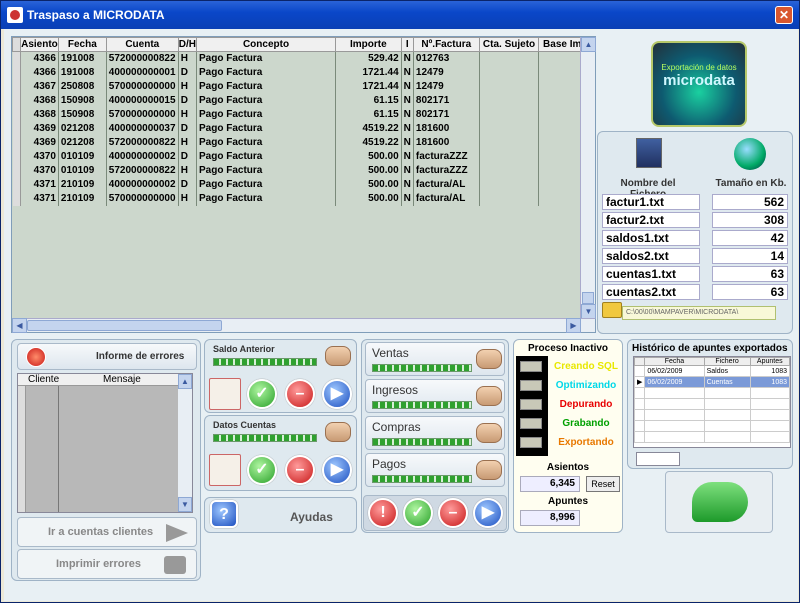 This screenshot has height=603, width=800. Describe the element at coordinates (19, 325) in the screenshot. I see `scroll-left-icon: ◀` at that location.